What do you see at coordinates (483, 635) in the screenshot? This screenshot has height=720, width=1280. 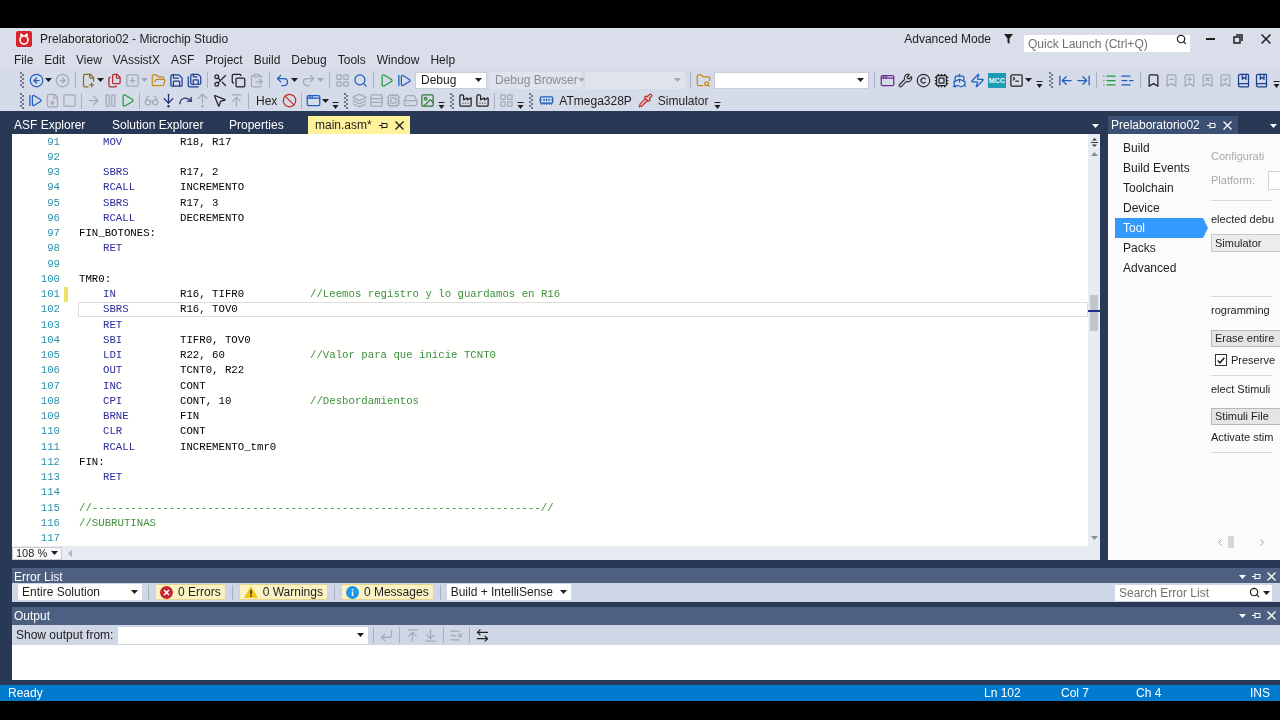 I see `arrow-left-right-icon` at bounding box center [483, 635].